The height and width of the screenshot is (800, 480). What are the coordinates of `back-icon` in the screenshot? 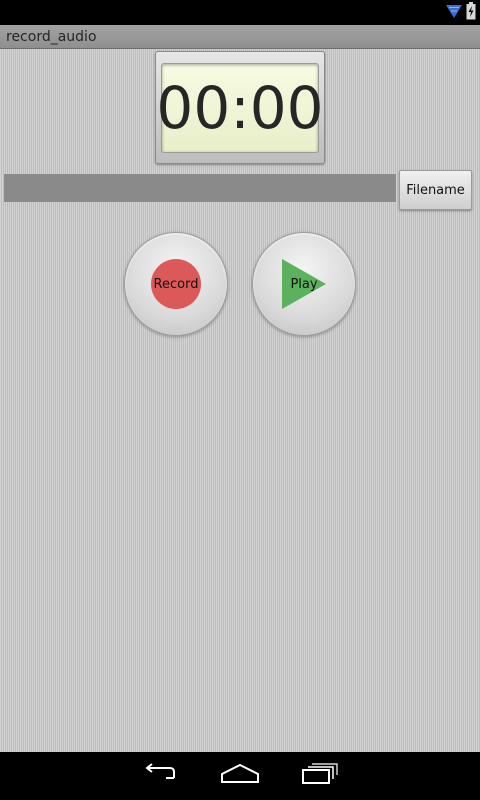 It's located at (160, 776).